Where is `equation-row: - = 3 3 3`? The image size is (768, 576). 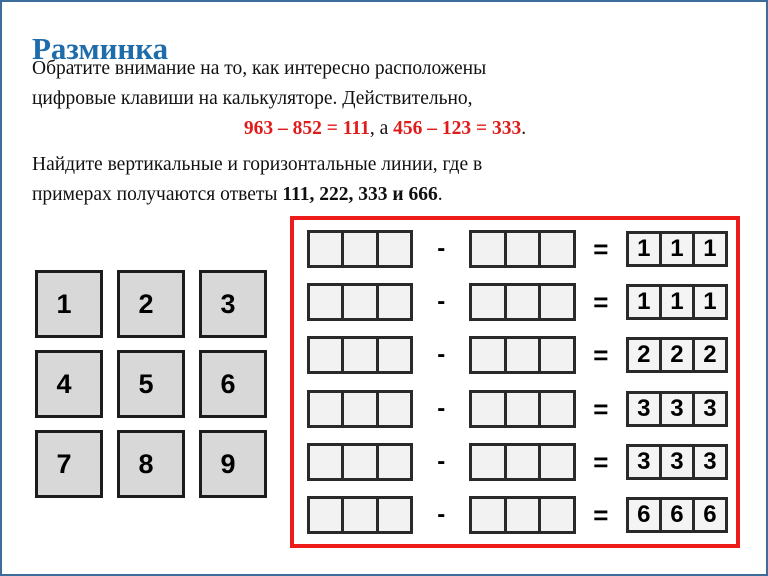
equation-row: - = 3 3 3 is located at coordinates (515, 462).